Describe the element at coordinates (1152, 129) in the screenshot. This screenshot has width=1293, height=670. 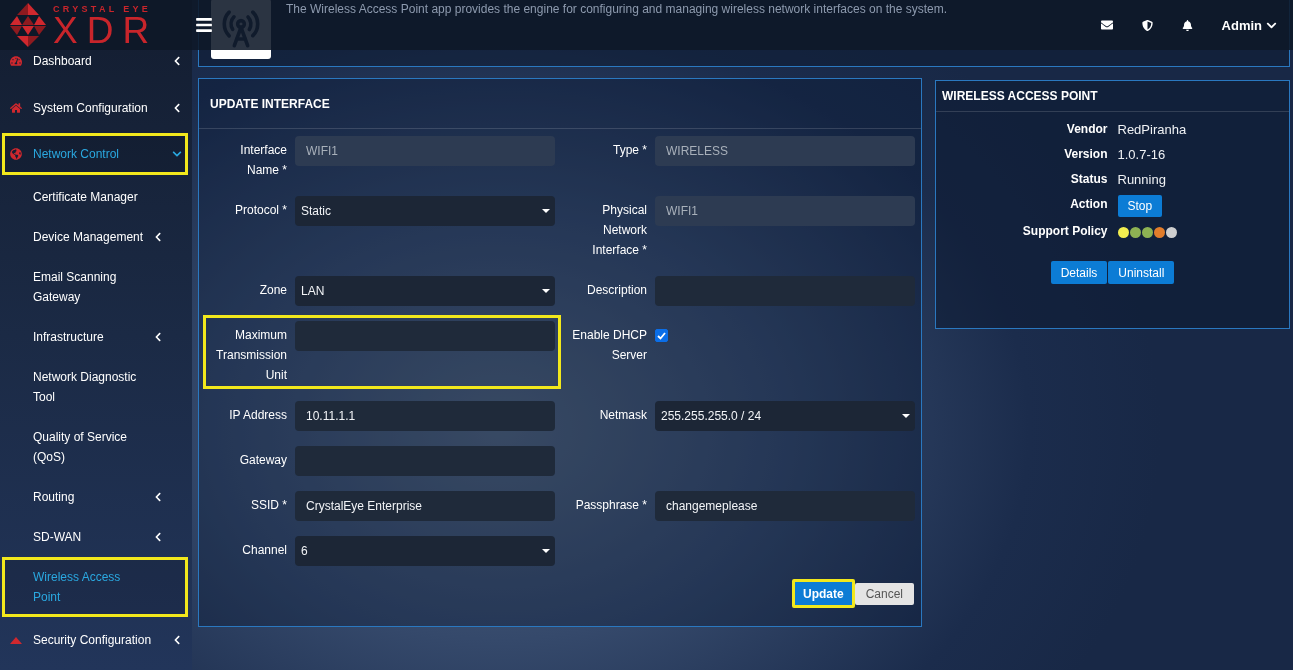
I see `detail-value: RedPiranha` at that location.